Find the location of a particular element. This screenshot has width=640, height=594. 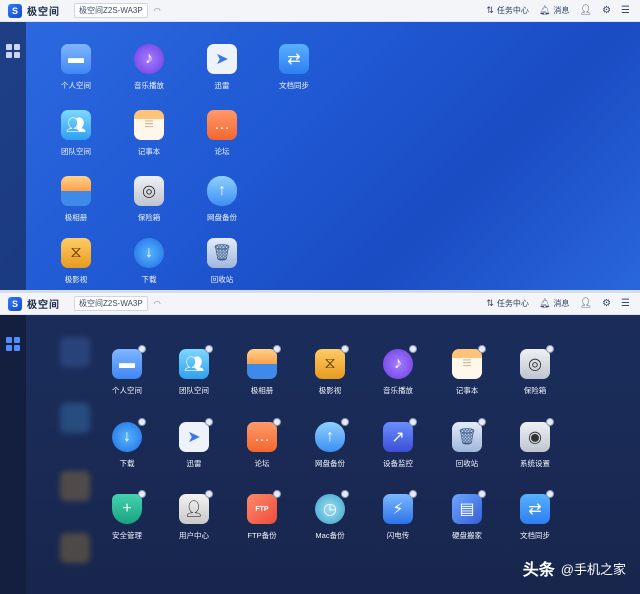

app-label: 闪电传 is located at coordinates (398, 535).